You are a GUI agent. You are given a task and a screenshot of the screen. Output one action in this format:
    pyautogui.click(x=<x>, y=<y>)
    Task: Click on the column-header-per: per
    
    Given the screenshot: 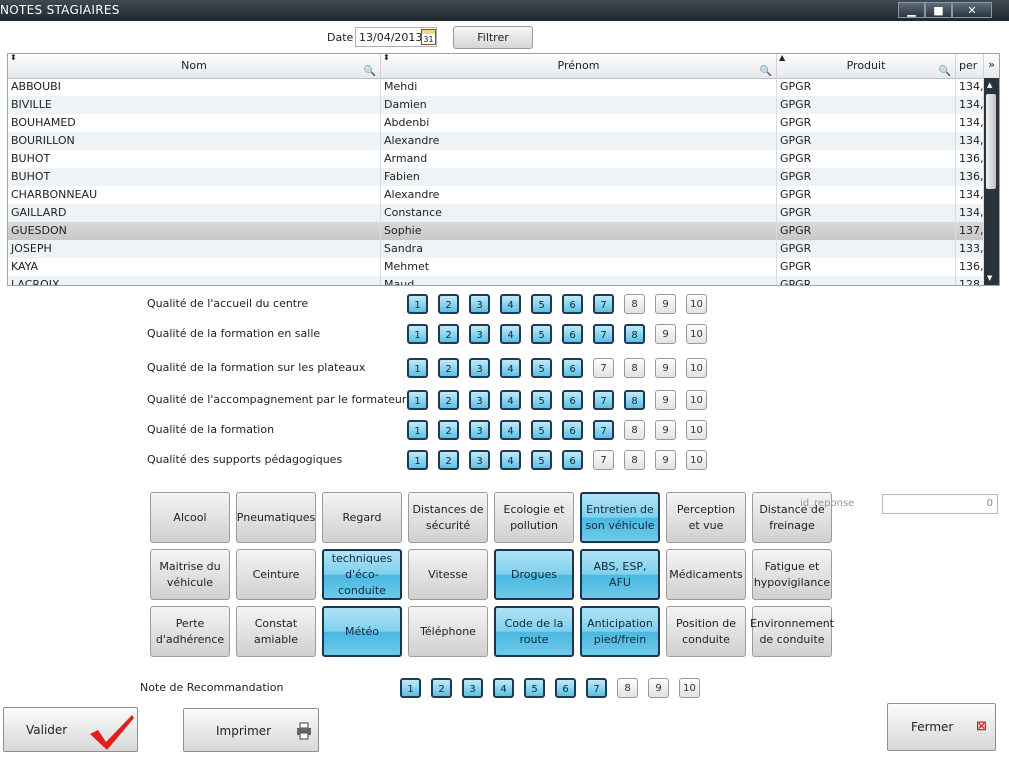 What is the action you would take?
    pyautogui.click(x=970, y=66)
    